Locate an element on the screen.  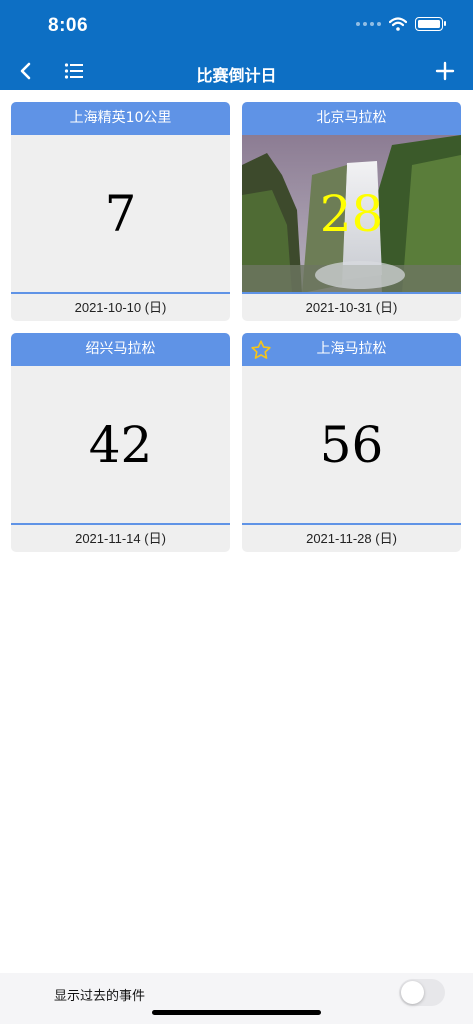
event-card: 上海精英10公里 7 2021-10-10 (日) is located at coordinates (120, 211).